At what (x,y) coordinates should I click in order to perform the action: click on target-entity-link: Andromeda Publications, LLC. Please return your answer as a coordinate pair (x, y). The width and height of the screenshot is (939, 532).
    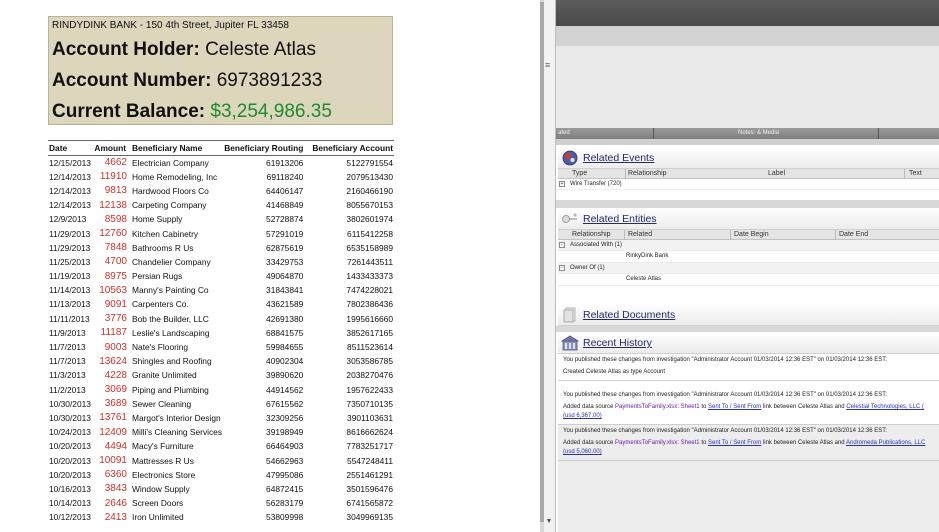
    Looking at the image, I should click on (885, 443).